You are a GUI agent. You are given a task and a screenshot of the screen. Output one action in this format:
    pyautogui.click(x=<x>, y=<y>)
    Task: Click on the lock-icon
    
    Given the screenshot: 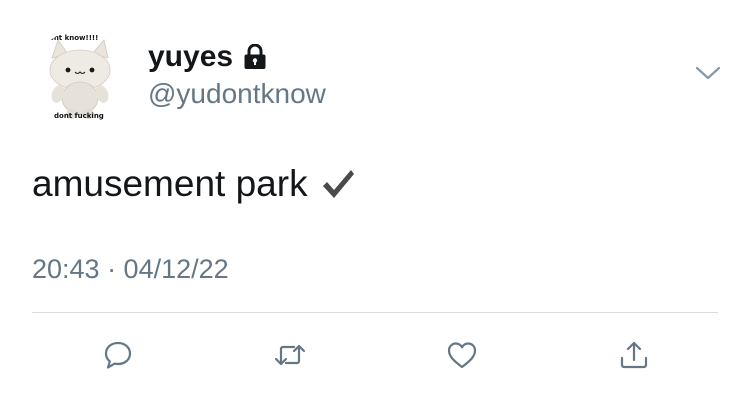 What is the action you would take?
    pyautogui.click(x=255, y=57)
    